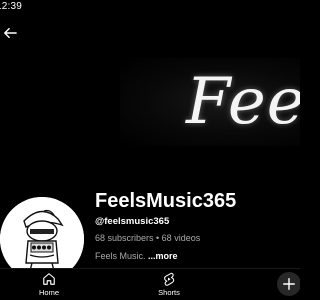 The height and width of the screenshot is (300, 320). What do you see at coordinates (49, 286) in the screenshot?
I see `nav-home: Home` at bounding box center [49, 286].